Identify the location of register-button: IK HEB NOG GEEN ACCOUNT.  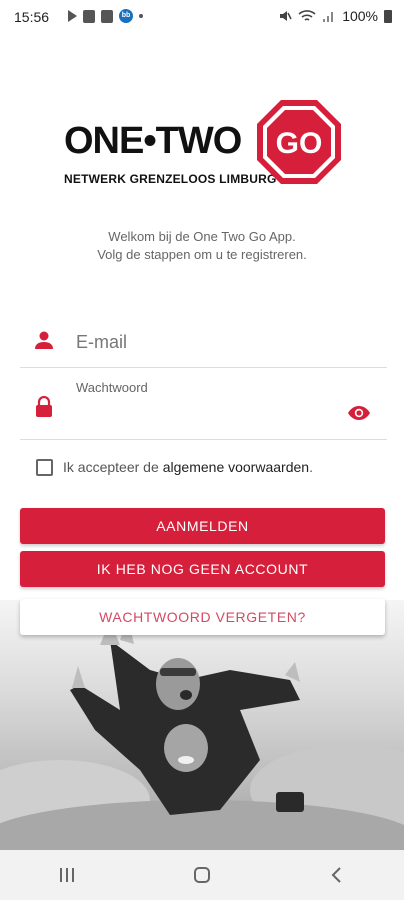
(202, 569).